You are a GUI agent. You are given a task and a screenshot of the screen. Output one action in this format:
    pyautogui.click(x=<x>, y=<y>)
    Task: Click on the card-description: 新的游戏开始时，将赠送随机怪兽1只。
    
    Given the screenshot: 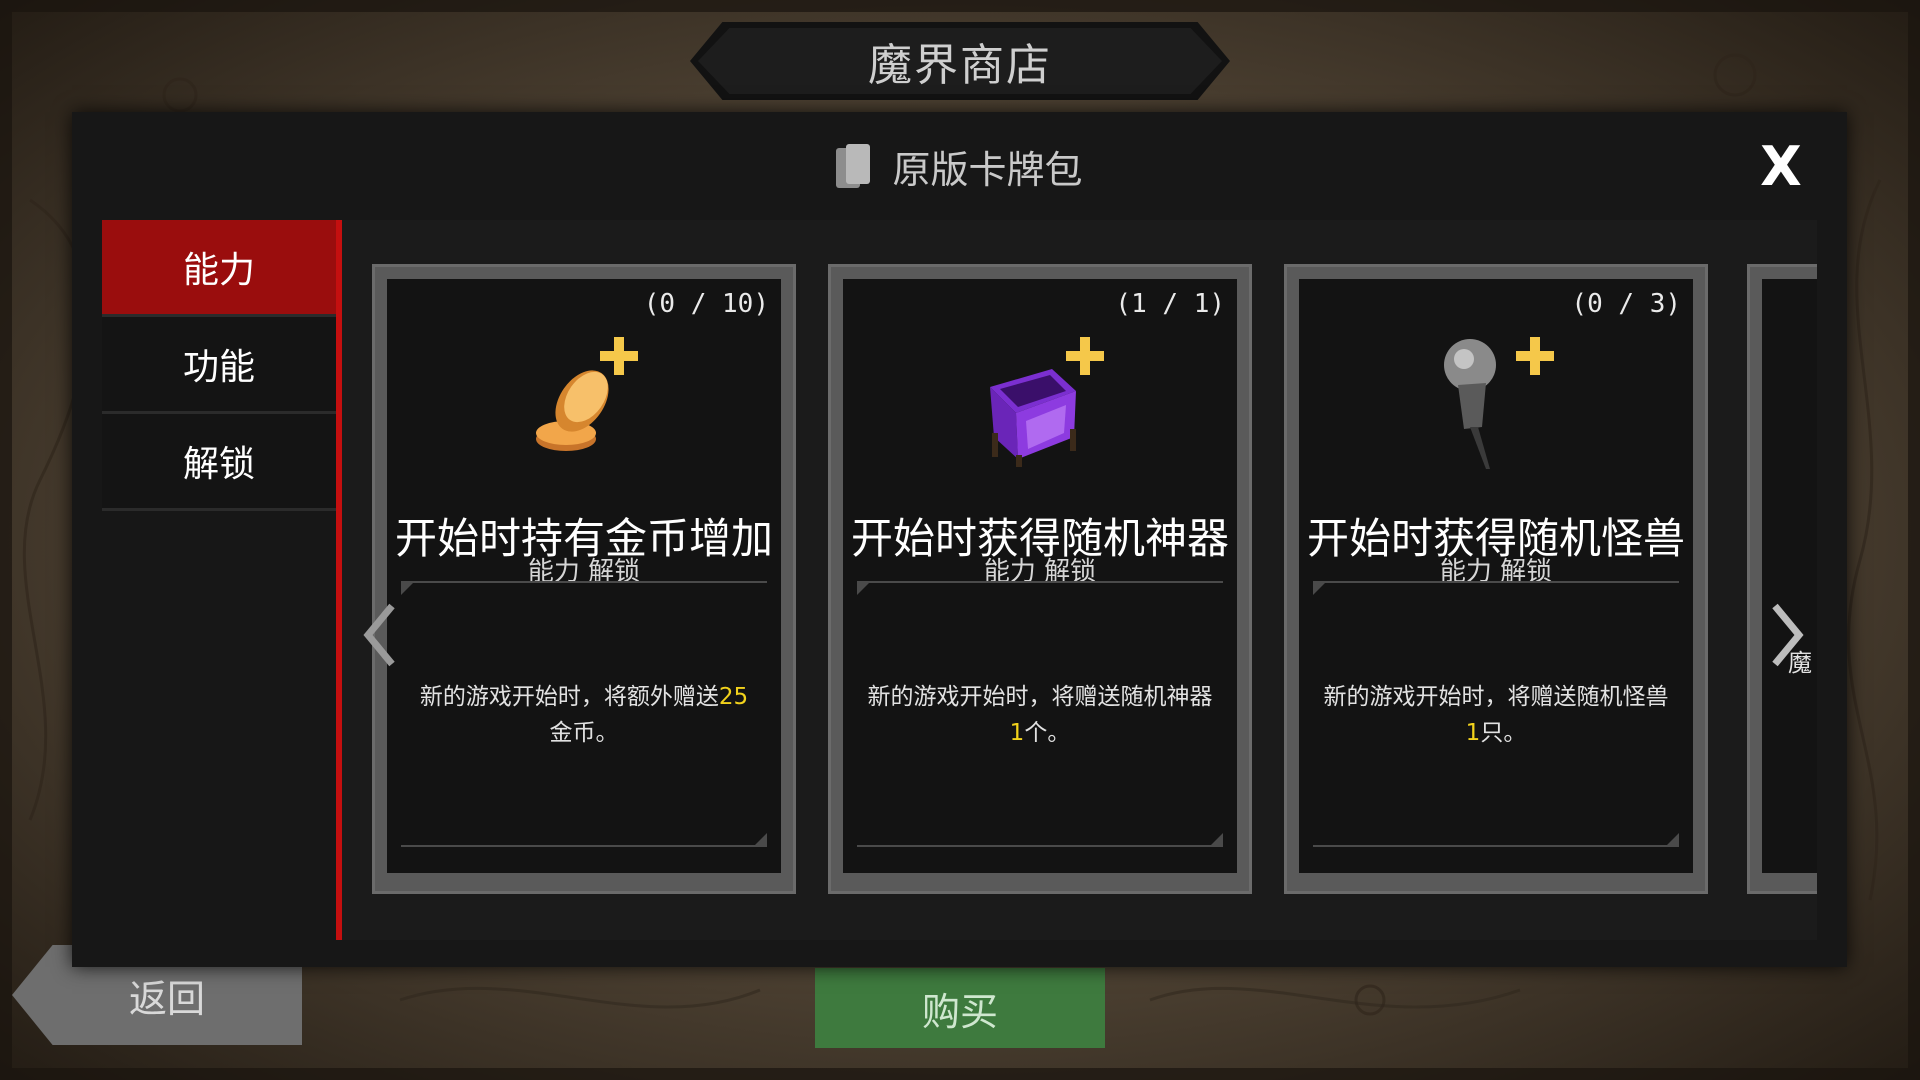 What is the action you would take?
    pyautogui.click(x=1496, y=715)
    